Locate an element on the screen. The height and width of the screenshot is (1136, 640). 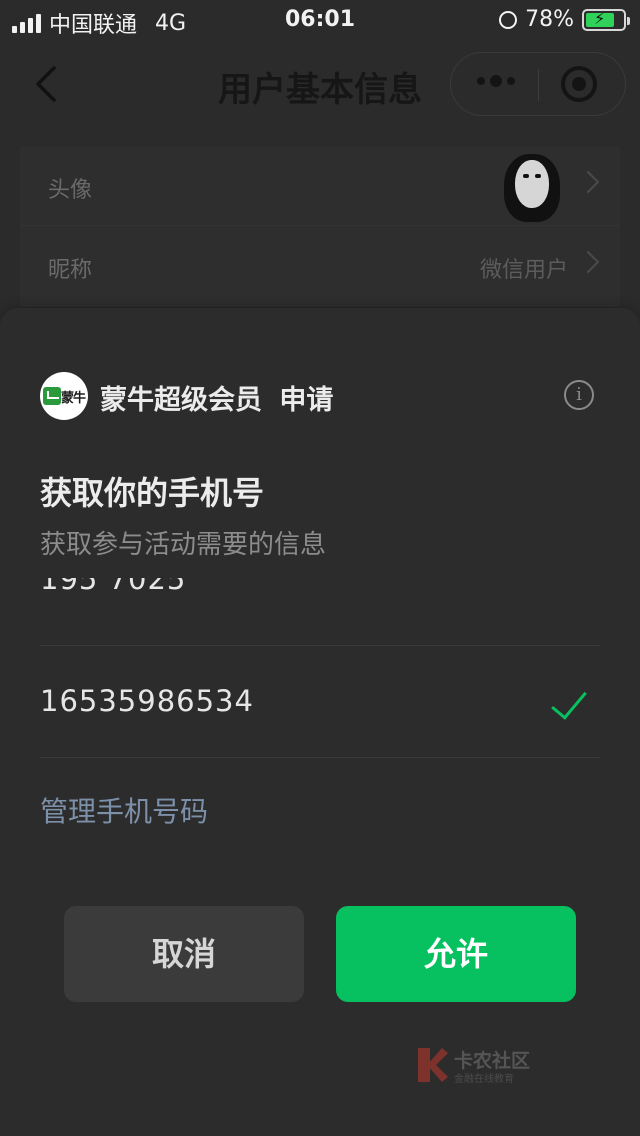
logo-text: 蒙牛 is located at coordinates (73, 398).